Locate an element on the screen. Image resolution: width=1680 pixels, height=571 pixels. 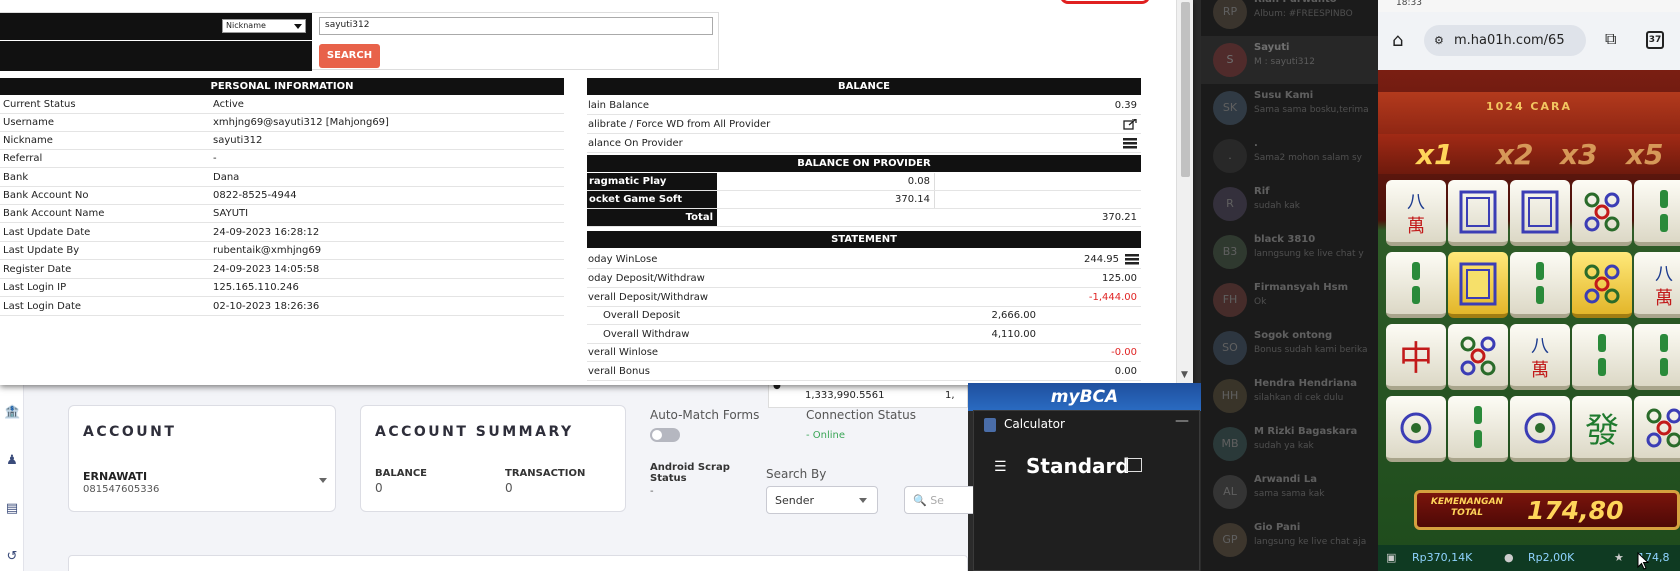
share-icon: ⧉ is located at coordinates (1610, 39).